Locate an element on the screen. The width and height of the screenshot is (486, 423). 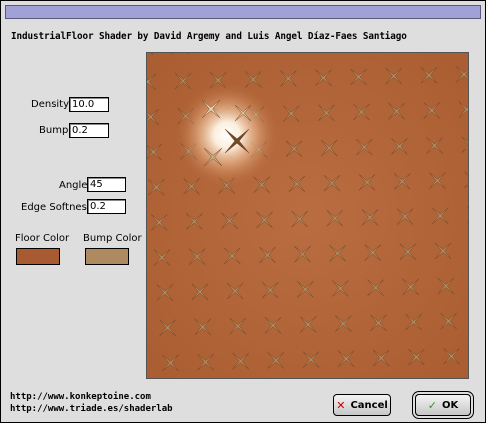
url-shaderlab: http://www.triade.es/shaderlab is located at coordinates (91, 409).